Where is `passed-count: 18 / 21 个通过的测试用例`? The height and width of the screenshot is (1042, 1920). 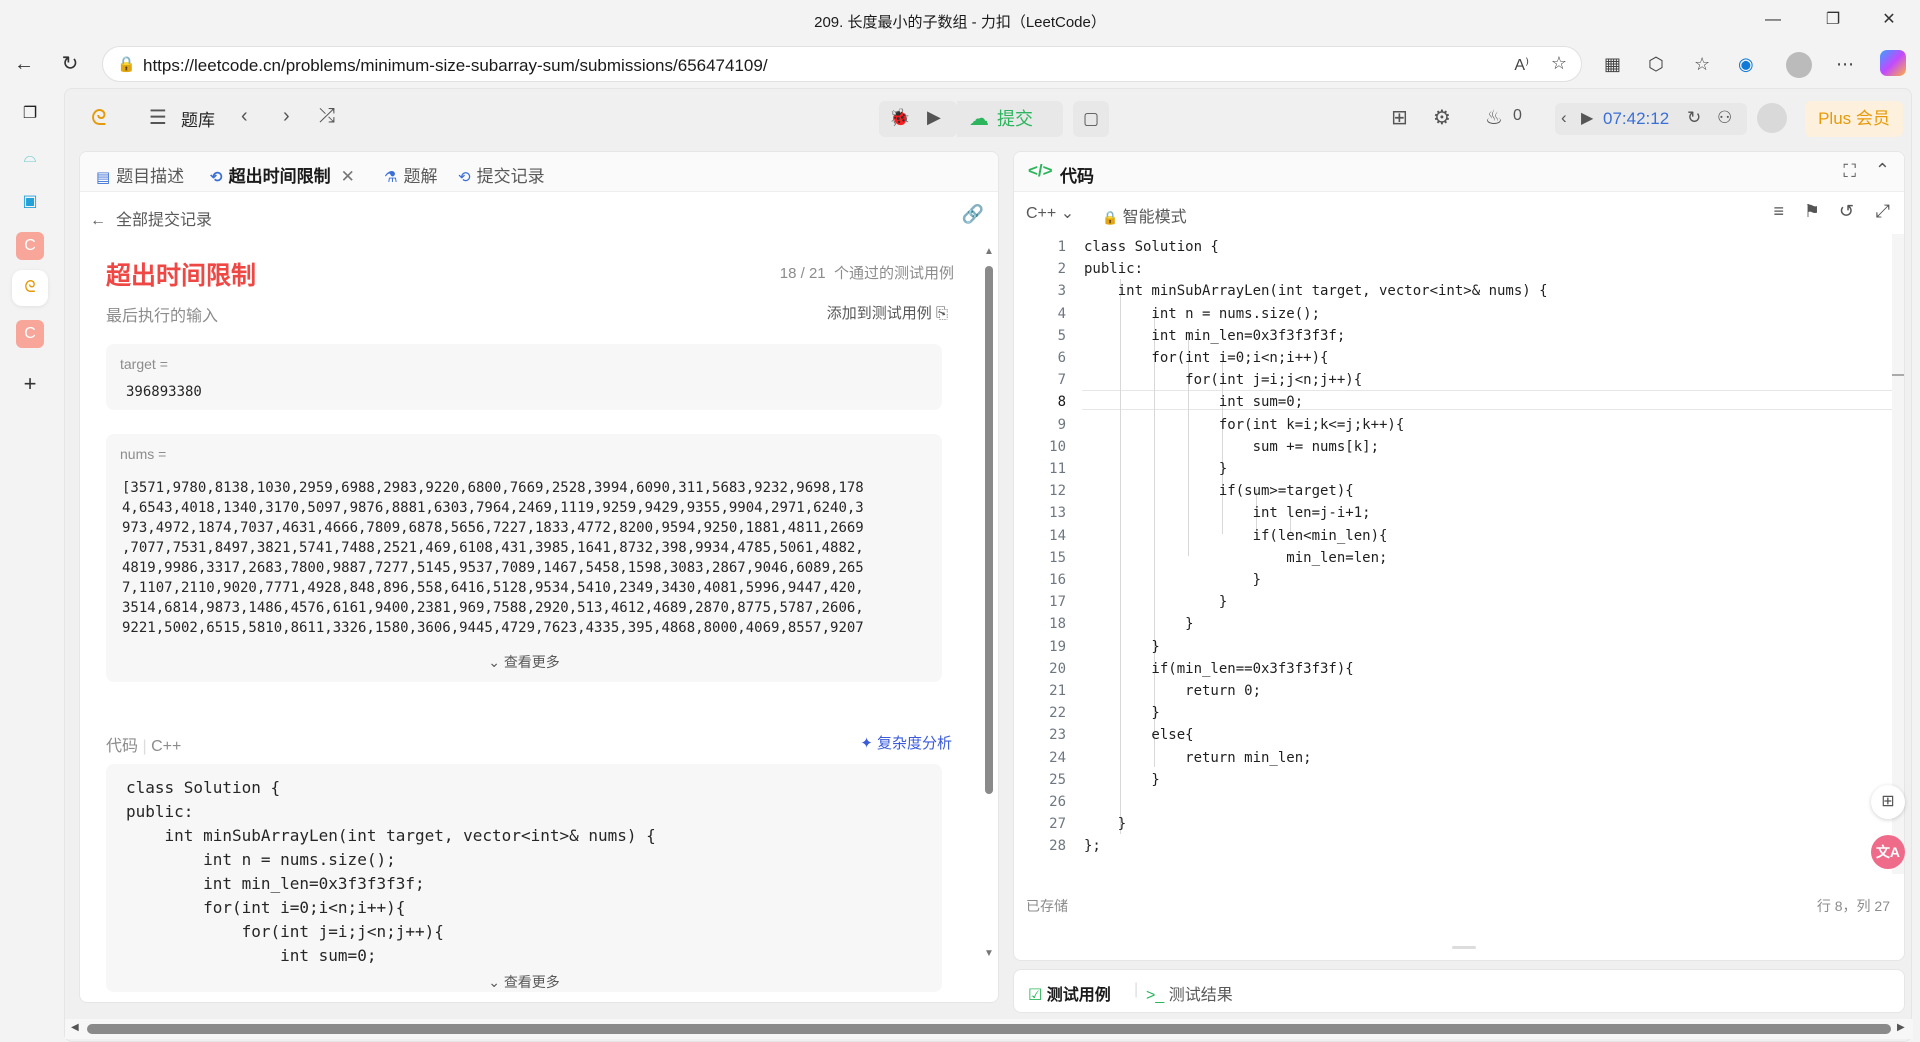 passed-count: 18 / 21 个通过的测试用例 is located at coordinates (866, 273).